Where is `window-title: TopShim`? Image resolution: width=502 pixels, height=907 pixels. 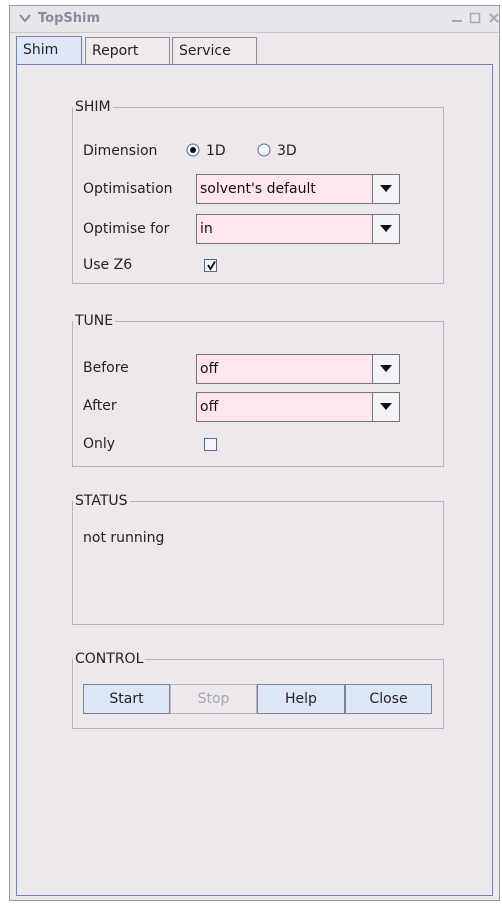 window-title: TopShim is located at coordinates (69, 18).